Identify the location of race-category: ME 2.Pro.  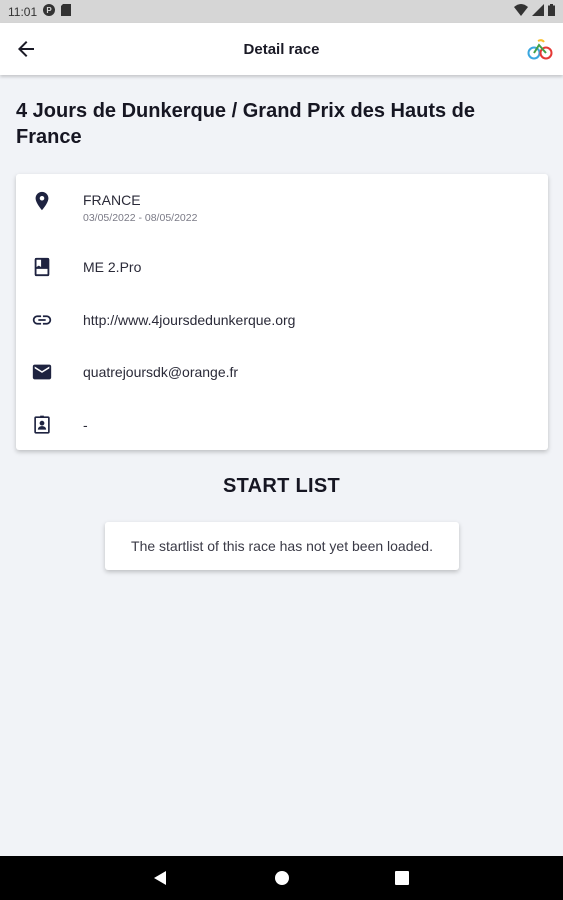
(112, 267).